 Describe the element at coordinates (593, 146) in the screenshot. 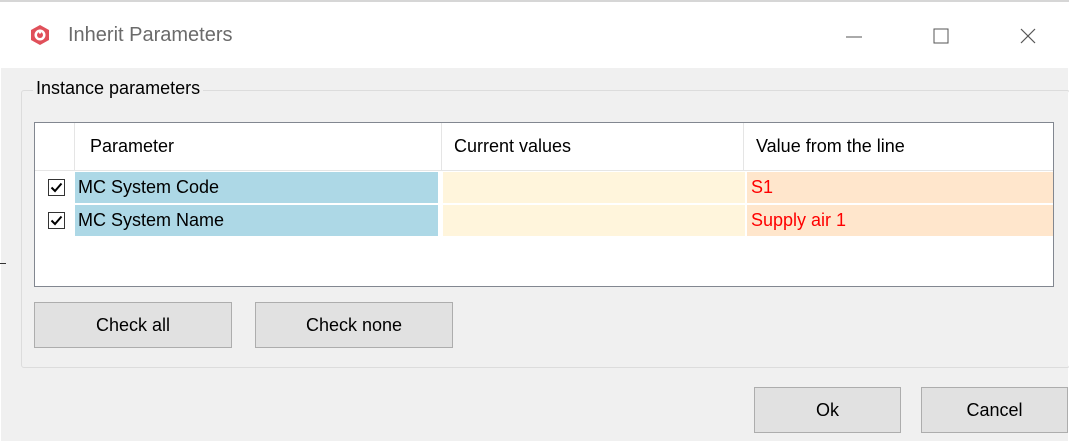

I see `header-current-values: Current values` at that location.